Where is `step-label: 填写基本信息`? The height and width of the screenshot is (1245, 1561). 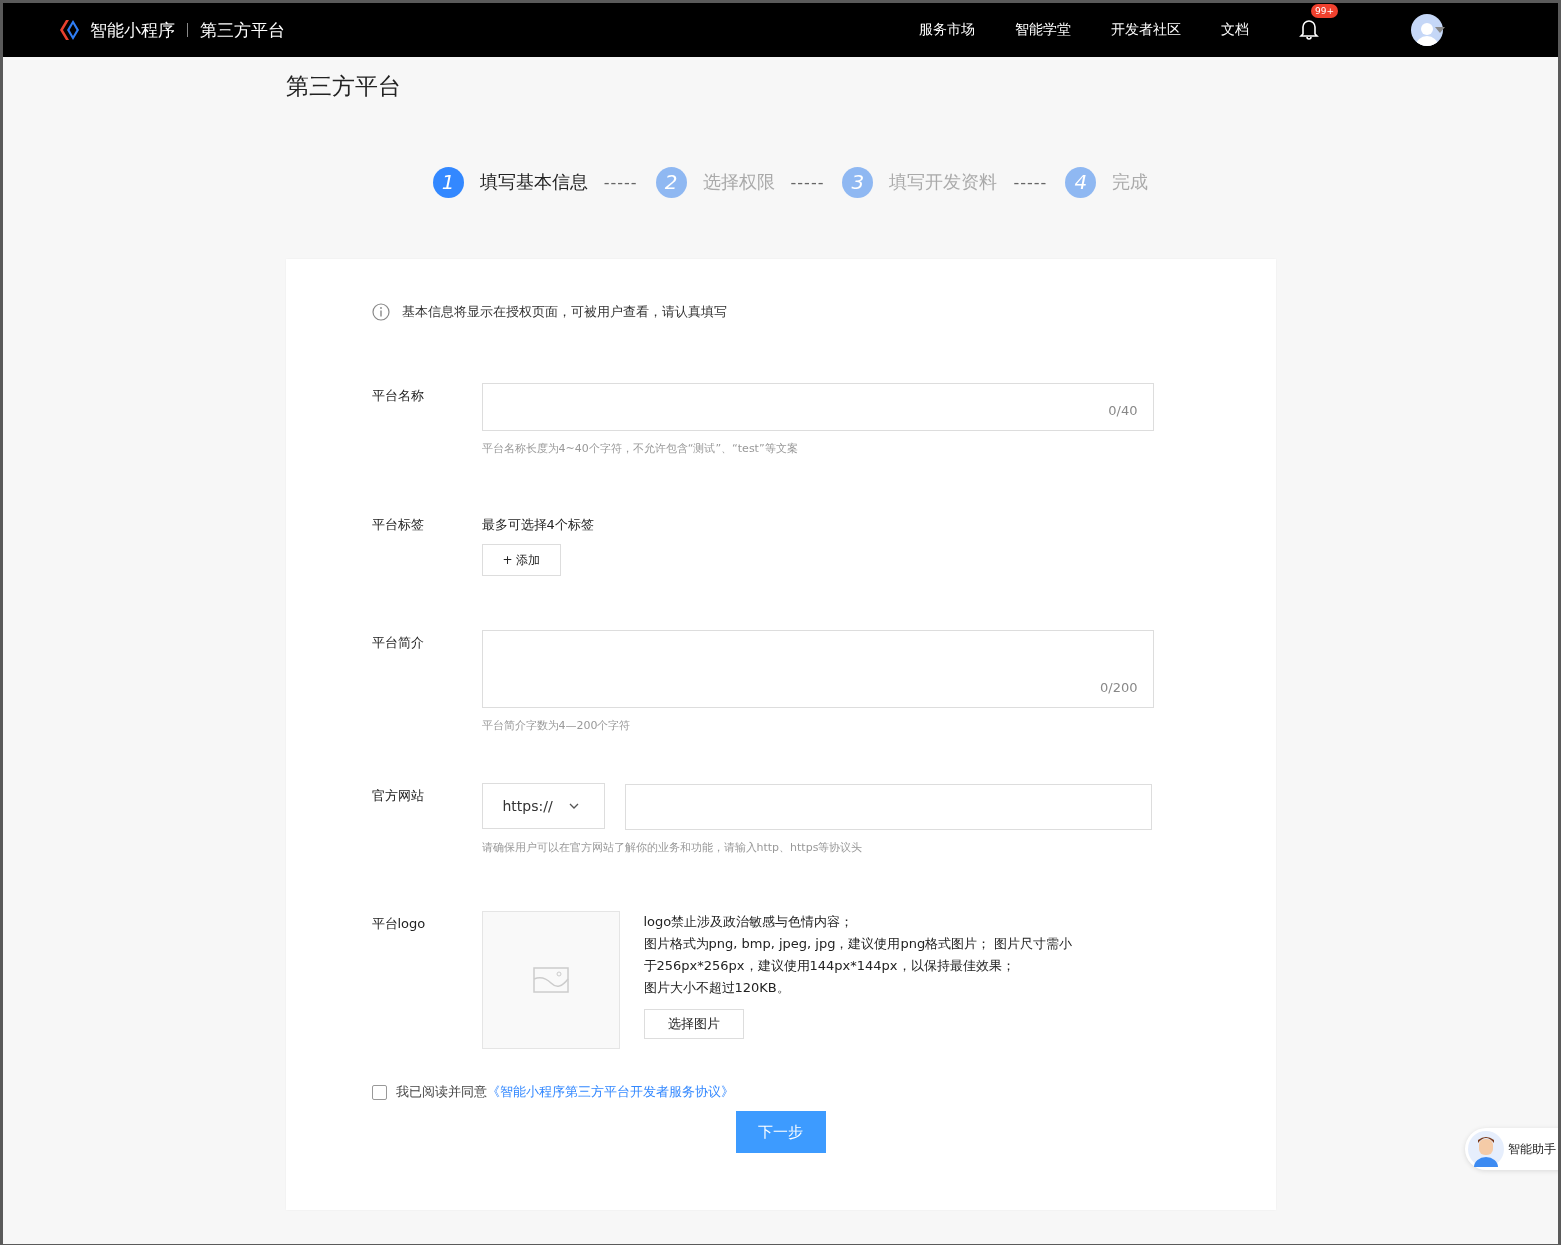
step-label: 填写基本信息 is located at coordinates (533, 182).